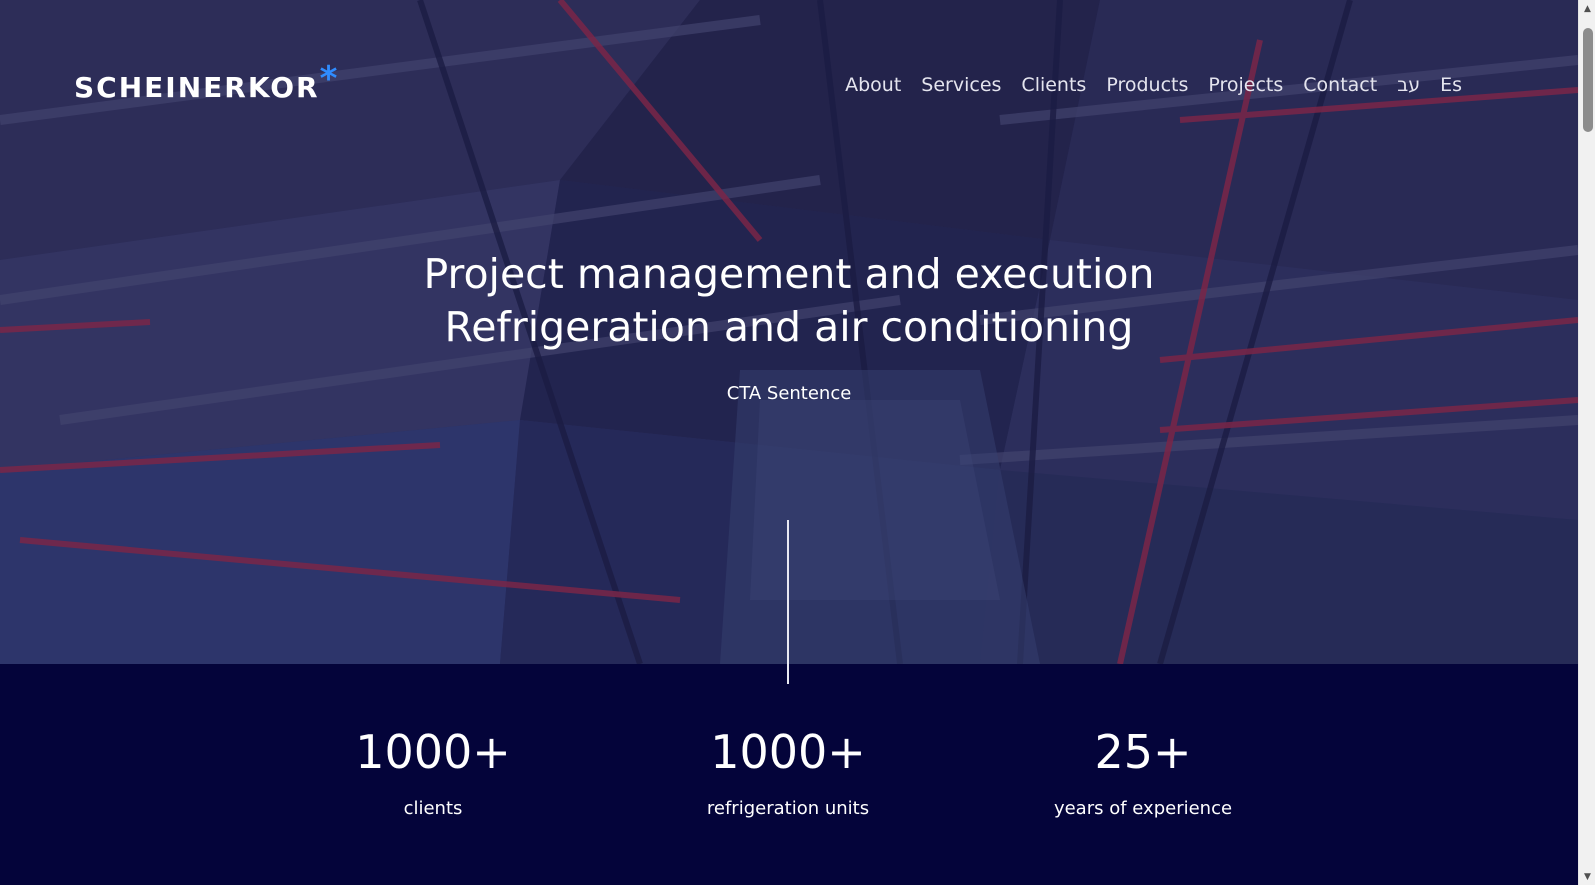  What do you see at coordinates (1143, 752) in the screenshot?
I see `stat-value: 25+` at bounding box center [1143, 752].